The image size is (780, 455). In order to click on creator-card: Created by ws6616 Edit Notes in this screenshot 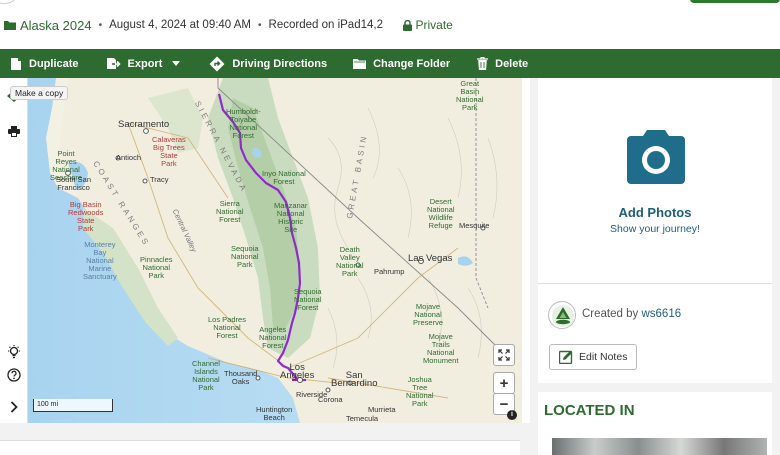, I will do `click(655, 333)`.